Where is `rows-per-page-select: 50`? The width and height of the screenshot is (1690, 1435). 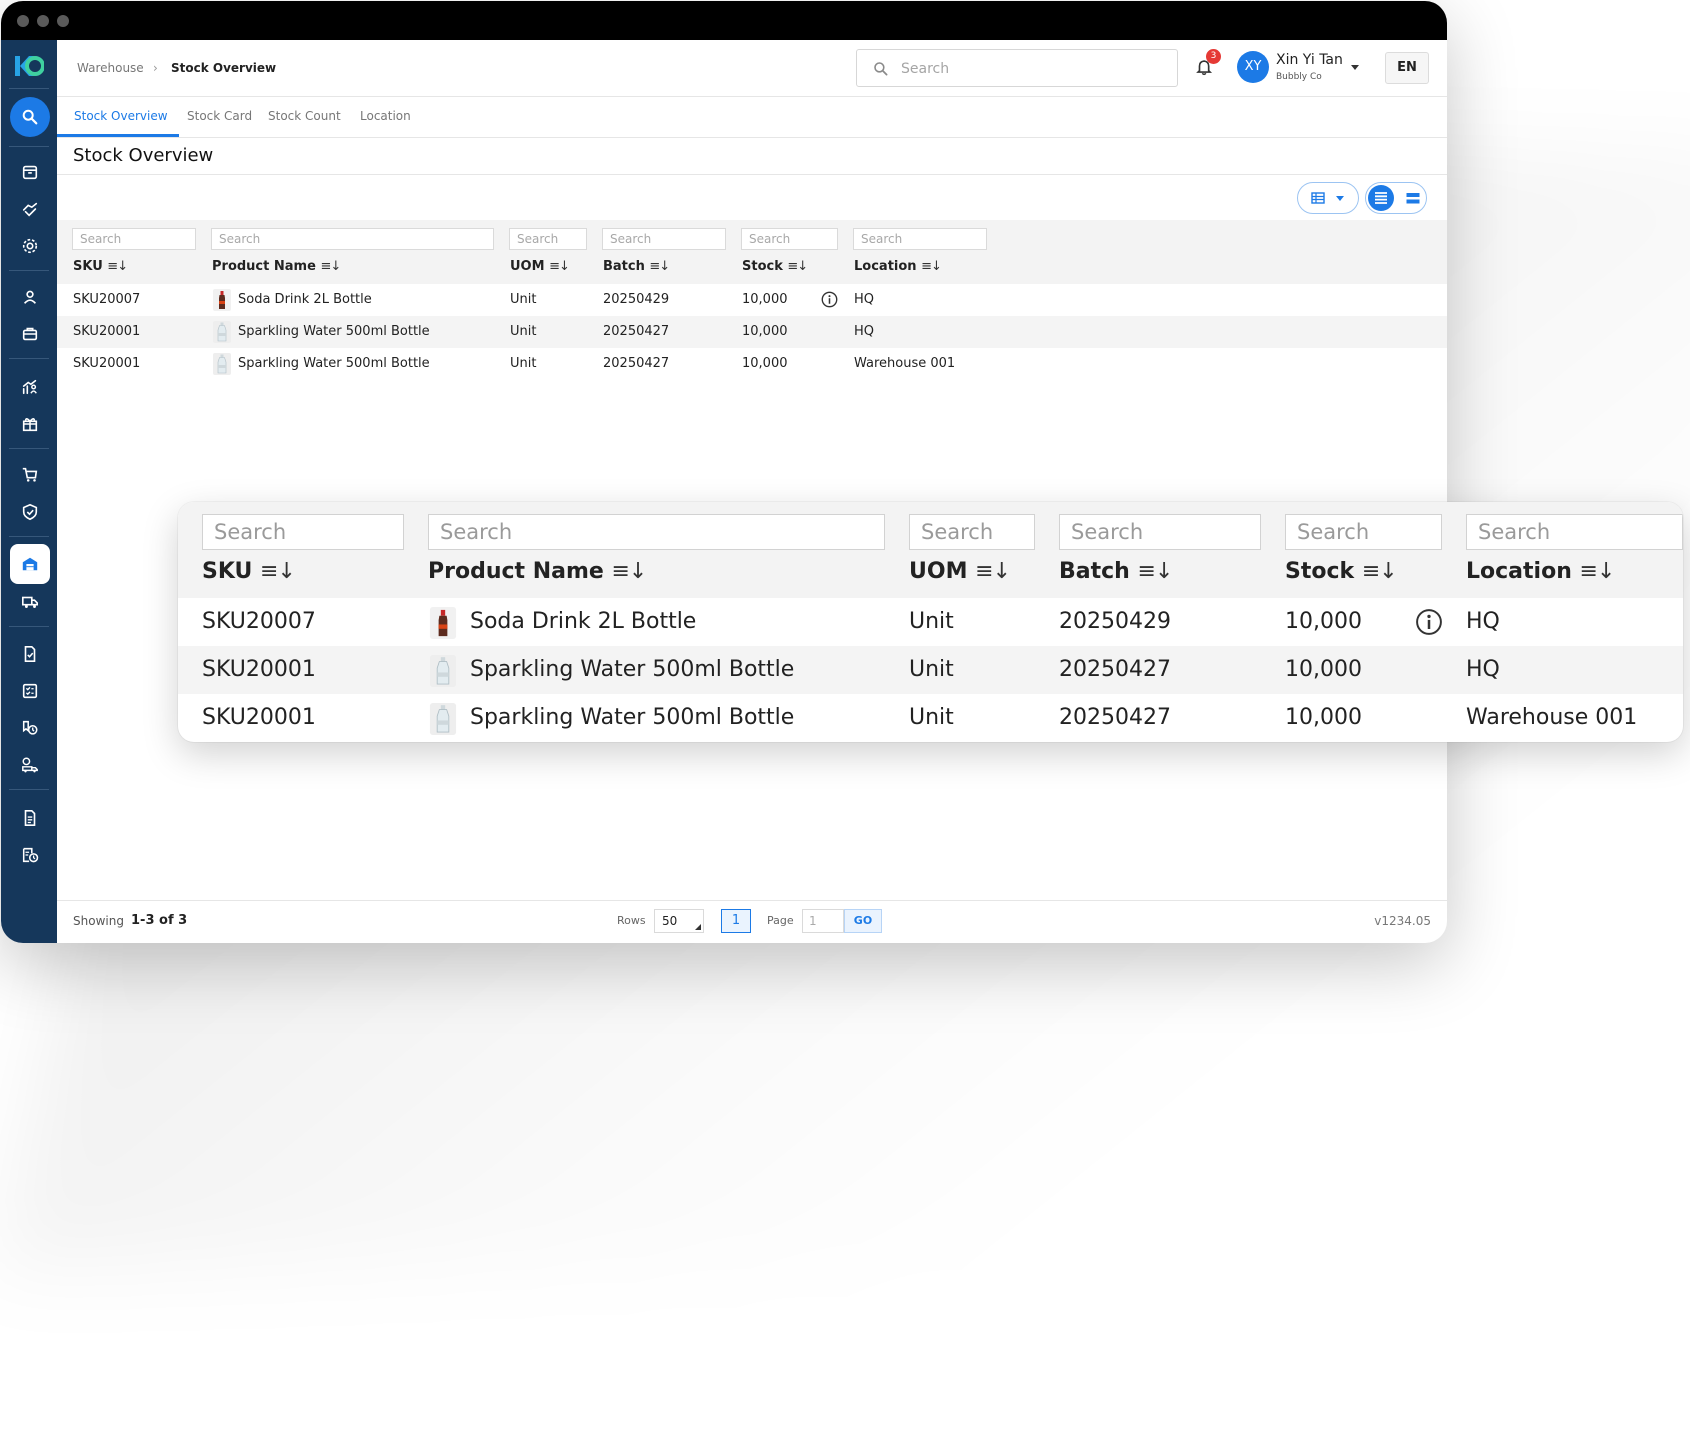 rows-per-page-select: 50 is located at coordinates (679, 921).